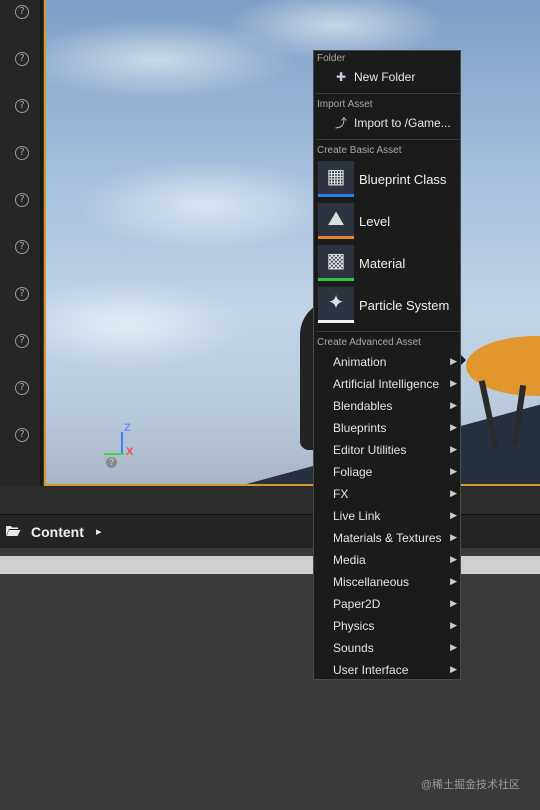 The height and width of the screenshot is (810, 540). I want to click on particle-system-icon: ✦, so click(336, 303).